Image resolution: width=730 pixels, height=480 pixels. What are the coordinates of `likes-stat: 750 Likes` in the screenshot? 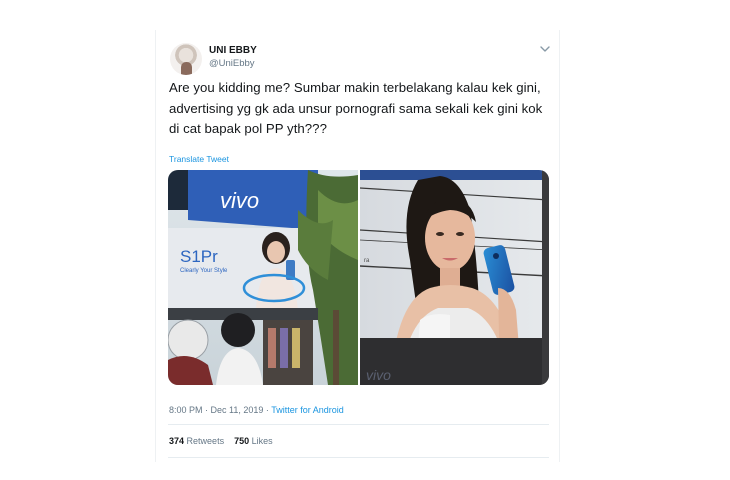 It's located at (253, 441).